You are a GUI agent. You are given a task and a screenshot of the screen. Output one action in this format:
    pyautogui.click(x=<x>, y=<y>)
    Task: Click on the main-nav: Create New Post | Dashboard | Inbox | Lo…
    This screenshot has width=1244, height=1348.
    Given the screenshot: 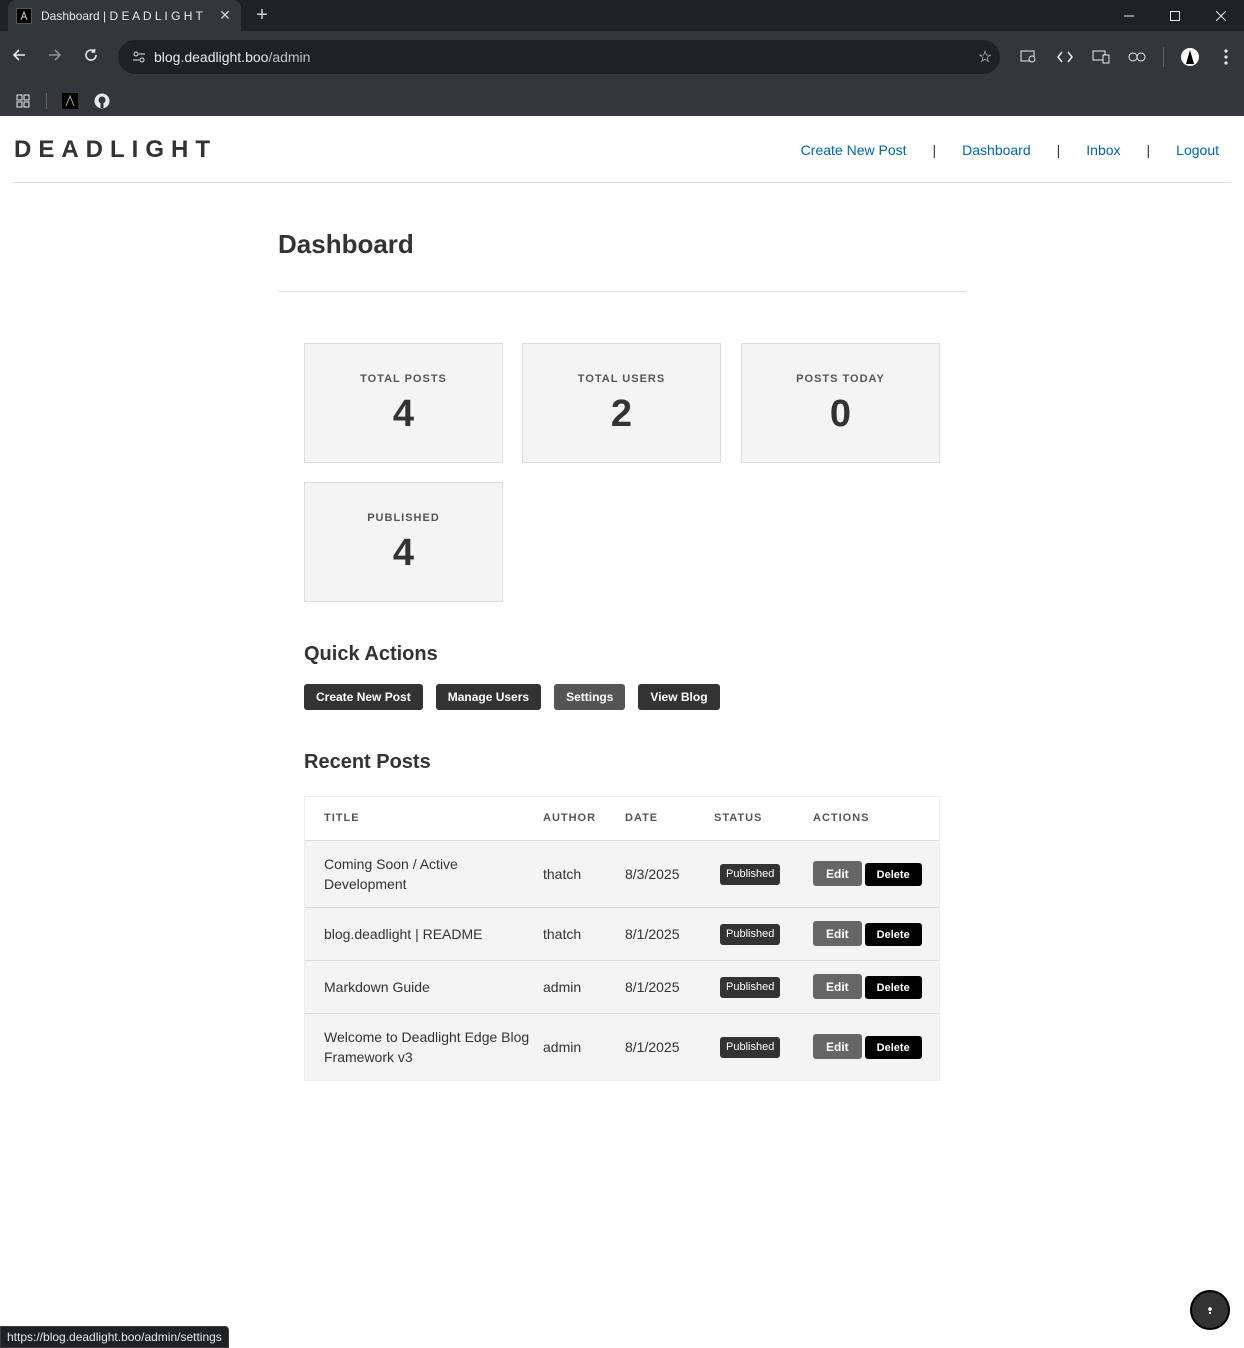 What is the action you would take?
    pyautogui.click(x=1010, y=150)
    